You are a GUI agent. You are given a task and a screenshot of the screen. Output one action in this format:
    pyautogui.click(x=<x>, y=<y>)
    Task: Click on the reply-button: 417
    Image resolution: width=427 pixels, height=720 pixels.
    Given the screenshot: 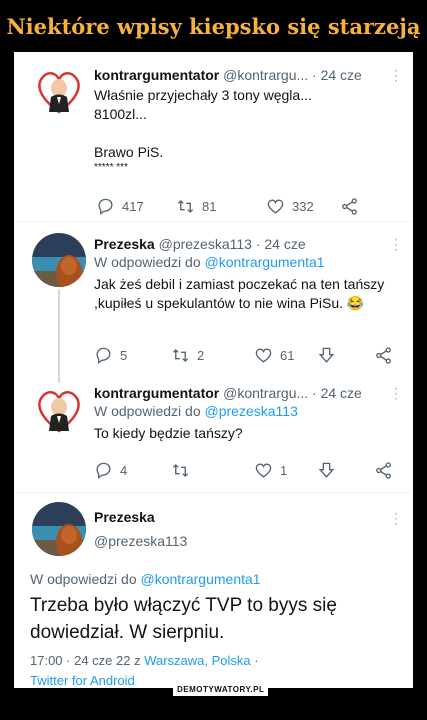 What is the action you would take?
    pyautogui.click(x=120, y=206)
    